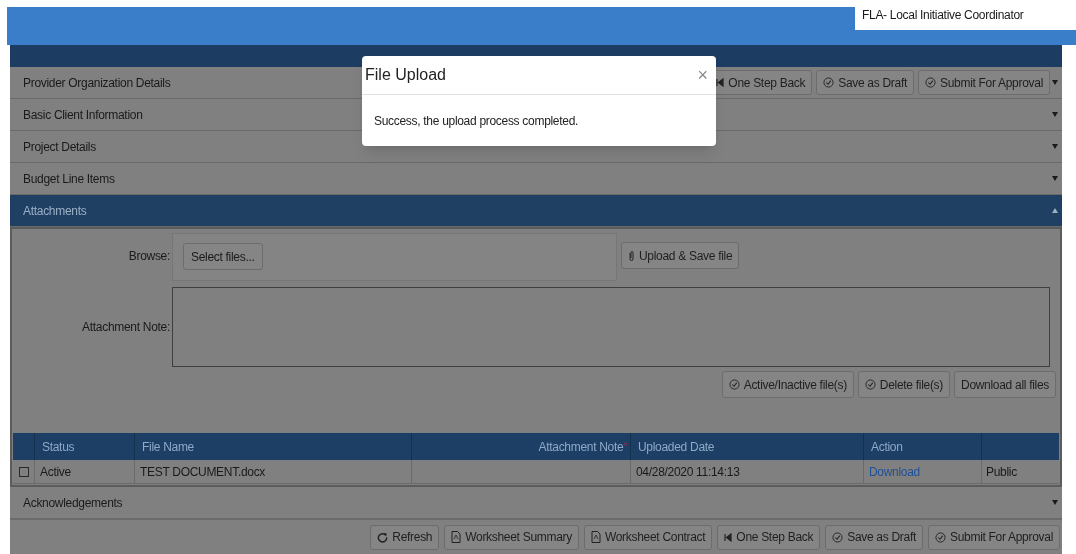  What do you see at coordinates (55, 472) in the screenshot?
I see `table-cell-text: Active` at bounding box center [55, 472].